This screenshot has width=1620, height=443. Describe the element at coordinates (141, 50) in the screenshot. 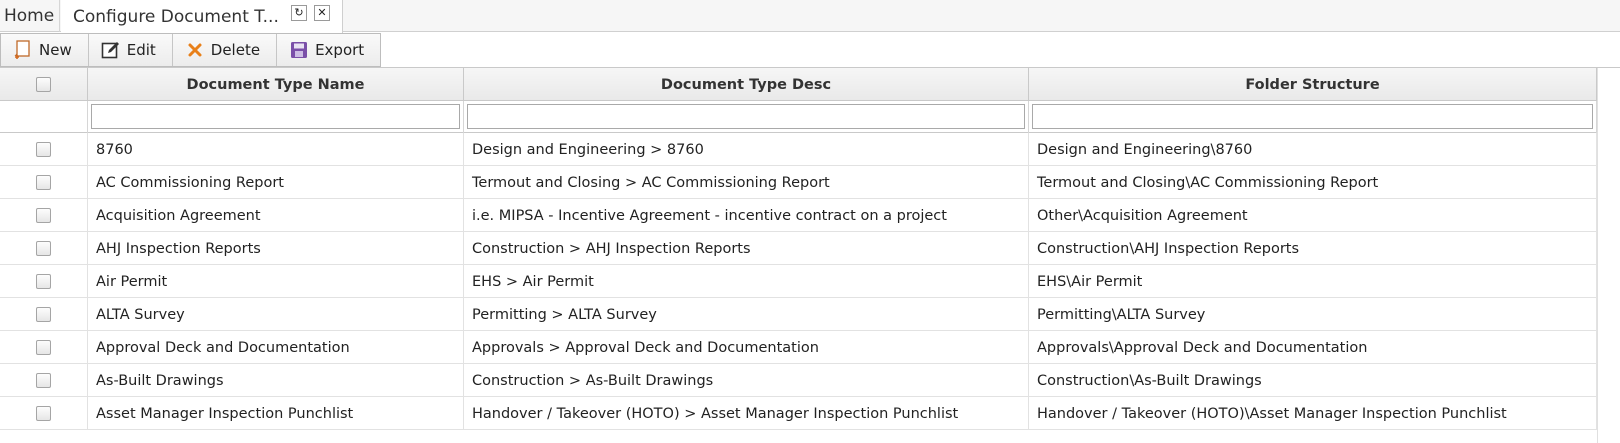

I see `edit-button-label: Edit` at that location.